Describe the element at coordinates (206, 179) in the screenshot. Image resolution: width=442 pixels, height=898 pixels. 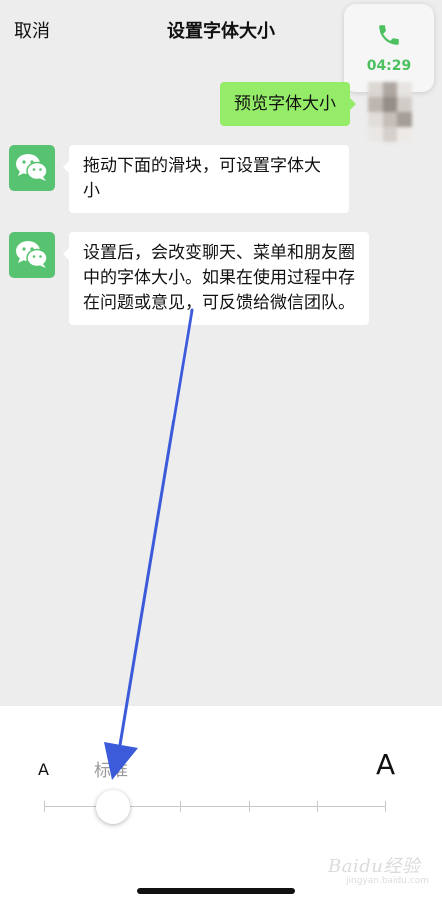
I see `received-message-bubble: 拖动下面的滑块，可设置字体大小` at that location.